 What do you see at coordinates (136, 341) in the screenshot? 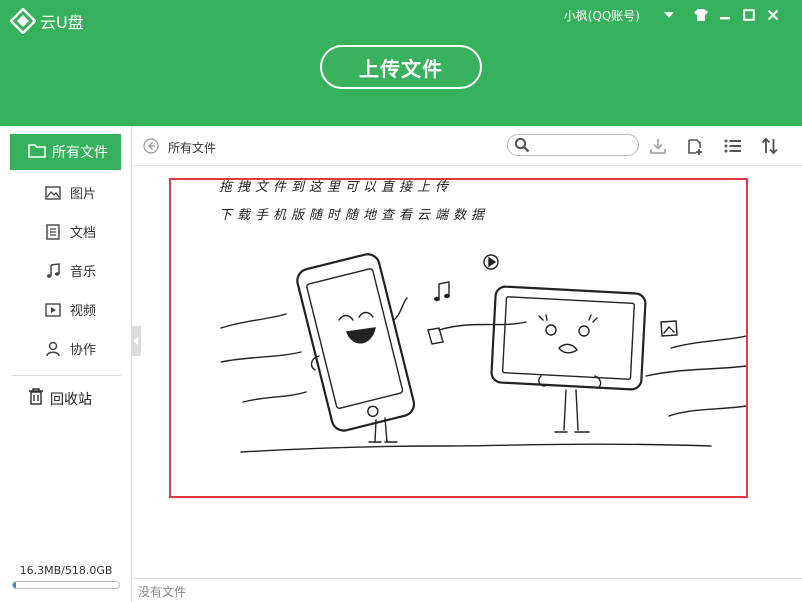
I see `sidebar-collapse-handle` at bounding box center [136, 341].